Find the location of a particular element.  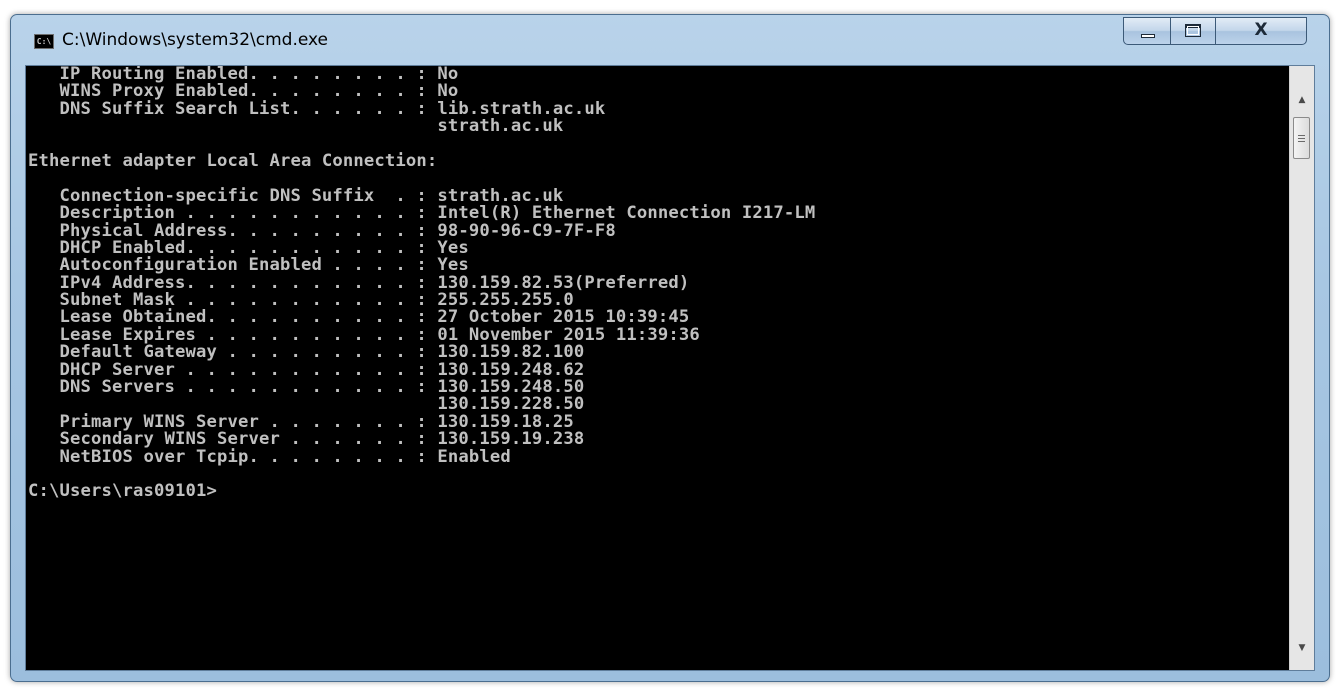

window-title: C:\Windows\system32\cmd.exe is located at coordinates (195, 40).